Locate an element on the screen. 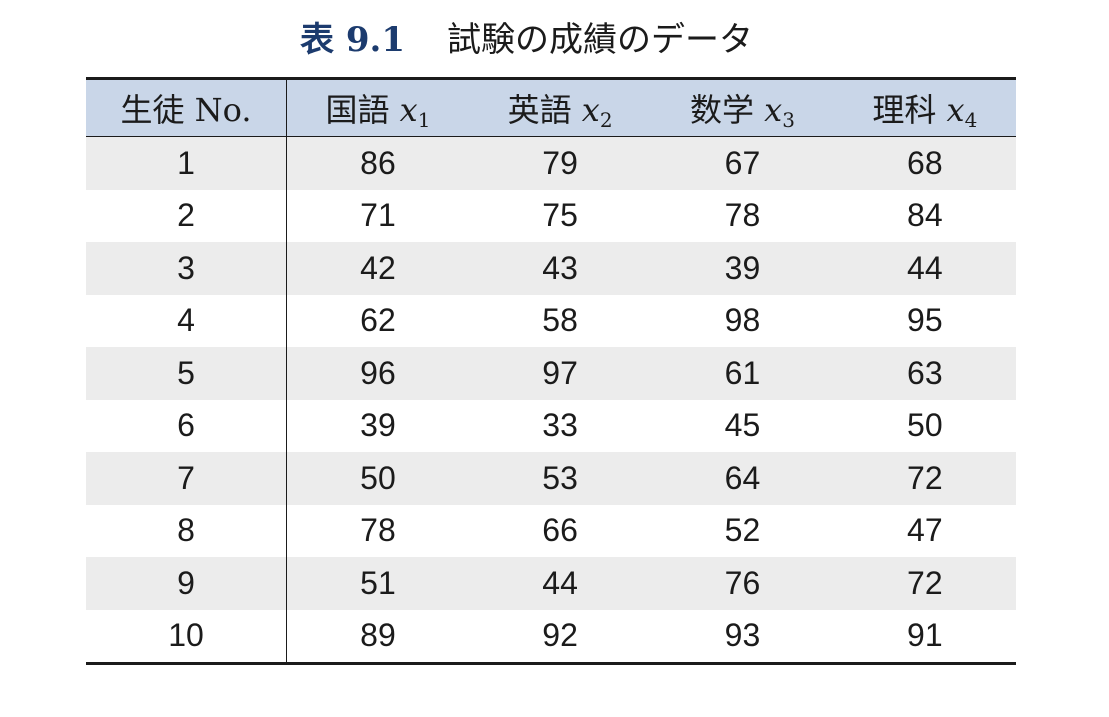  math-score-cell: 98 is located at coordinates (742, 320).